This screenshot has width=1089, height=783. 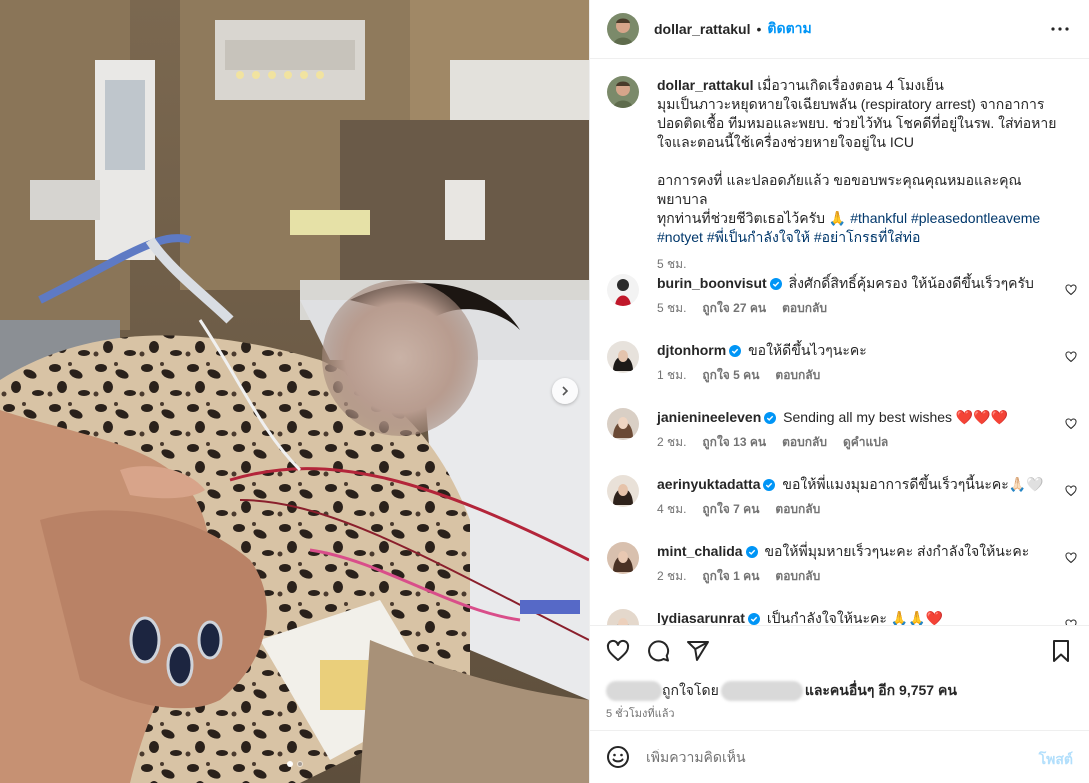 I want to click on hashtag-pleasedontleaveme: #pleasedontleaveme, so click(x=975, y=218).